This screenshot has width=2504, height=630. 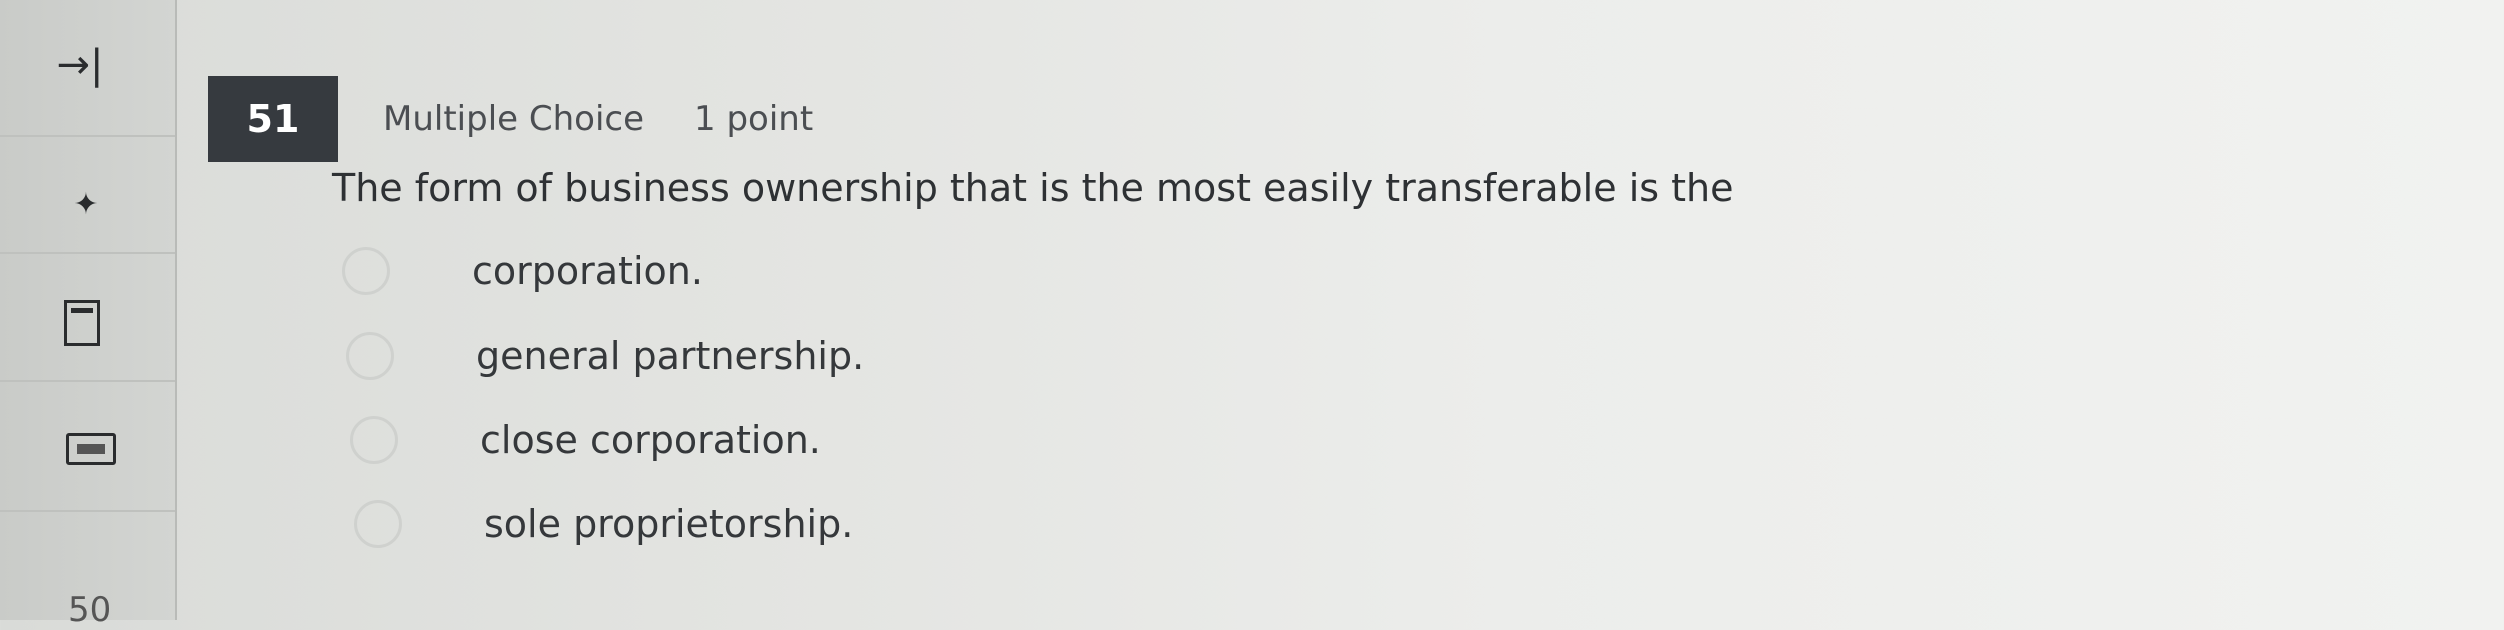 I want to click on answer-option: sole proprietorship., so click(x=603, y=524).